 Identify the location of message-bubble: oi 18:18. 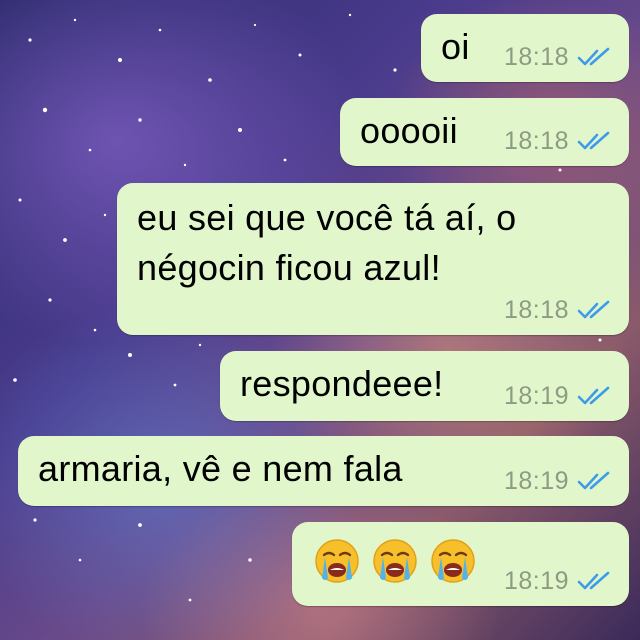
(525, 48).